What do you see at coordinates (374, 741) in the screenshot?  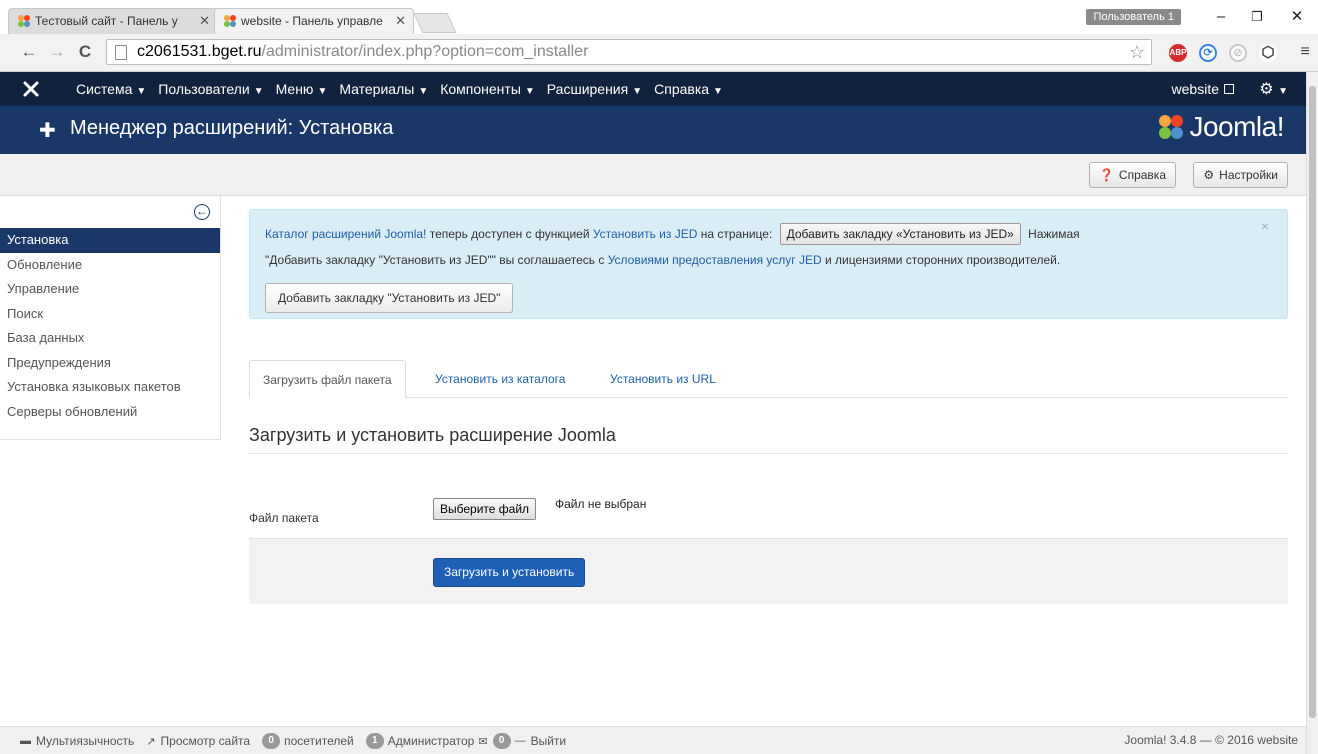 I see `admins-badge: 1` at bounding box center [374, 741].